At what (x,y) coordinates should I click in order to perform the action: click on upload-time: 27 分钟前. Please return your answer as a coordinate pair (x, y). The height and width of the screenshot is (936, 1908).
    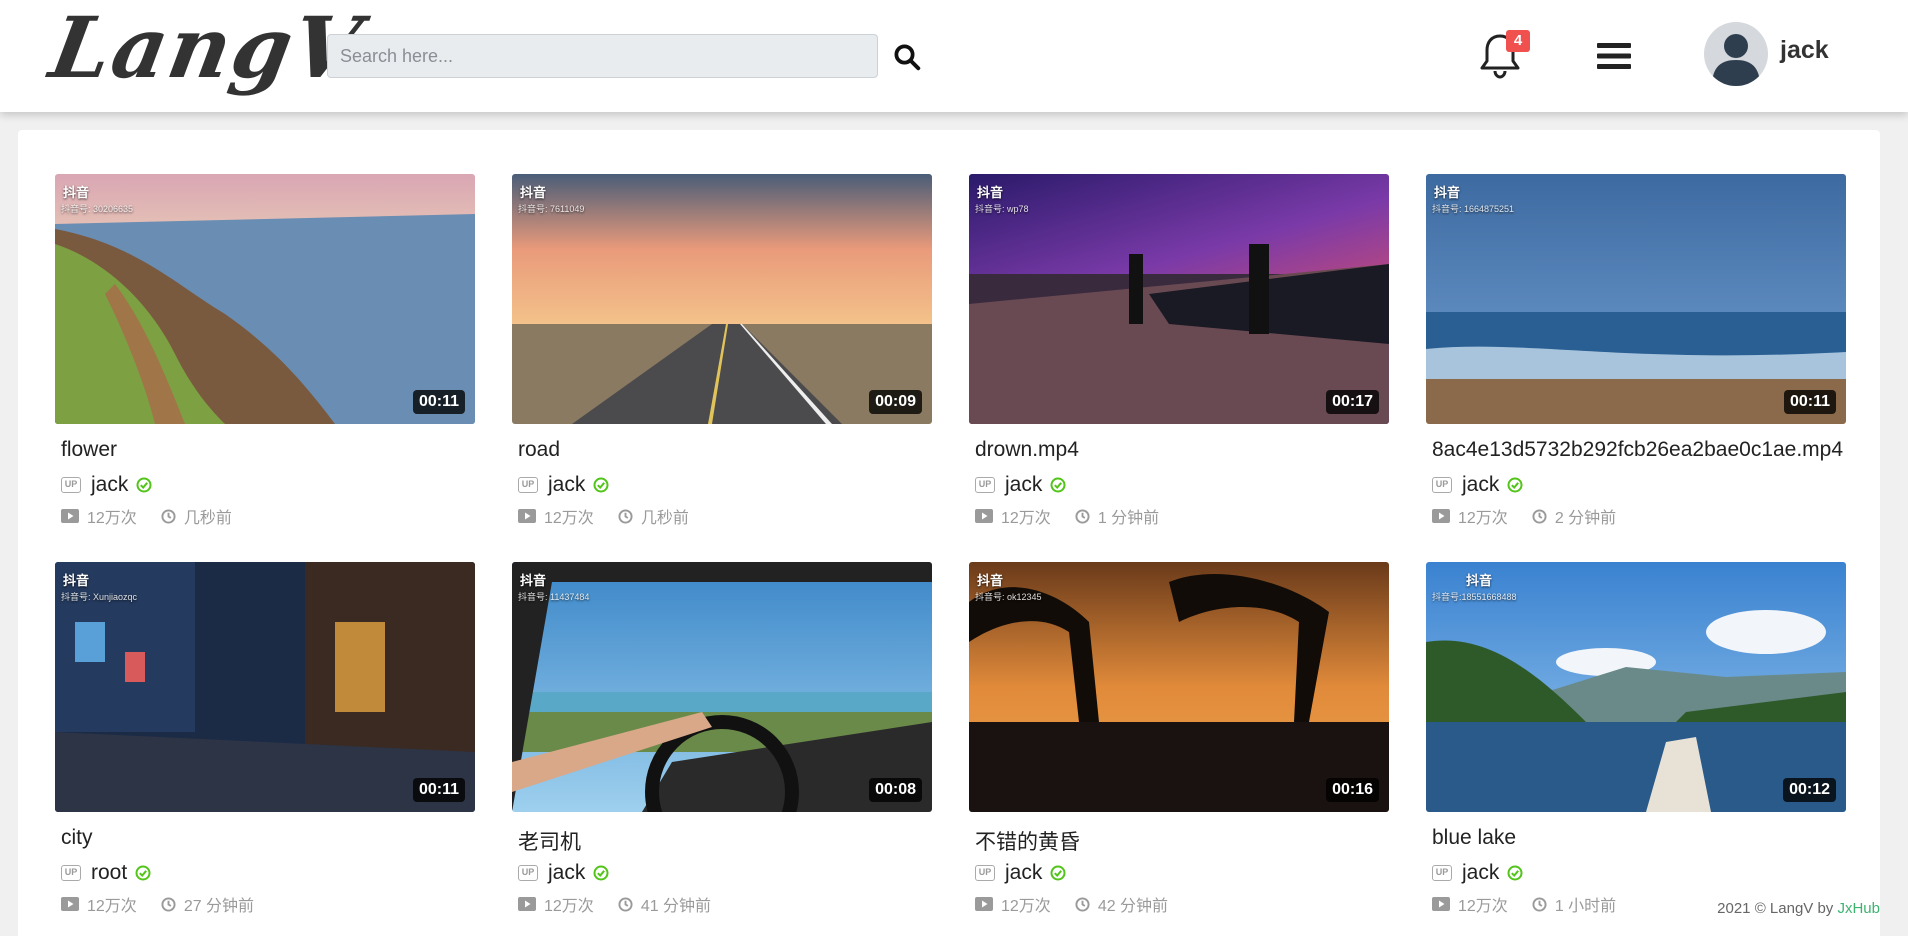
    Looking at the image, I should click on (219, 906).